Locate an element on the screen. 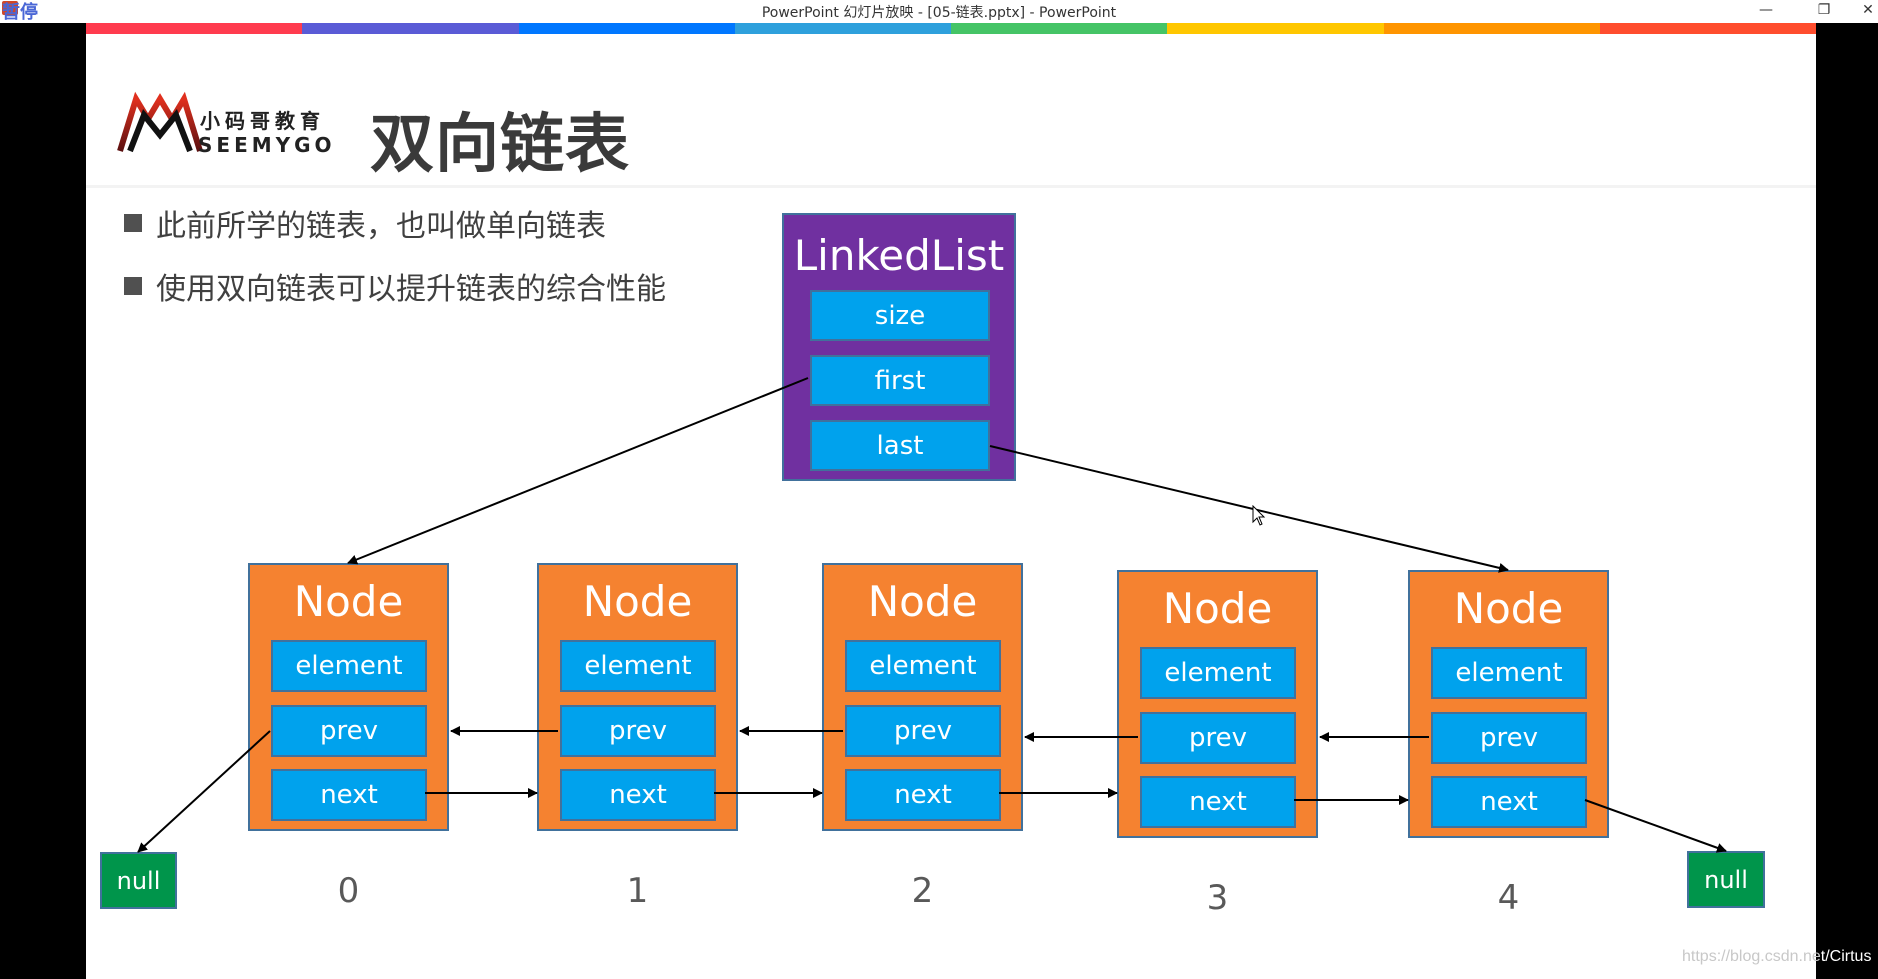 The width and height of the screenshot is (1878, 979). linkedlist-field-last: last is located at coordinates (900, 445).